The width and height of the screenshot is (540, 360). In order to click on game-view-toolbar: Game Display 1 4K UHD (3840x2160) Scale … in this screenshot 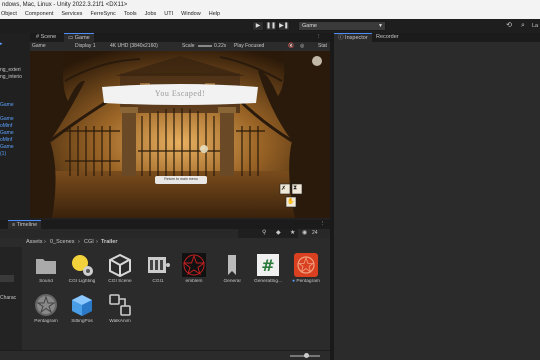, I will do `click(180, 46)`.